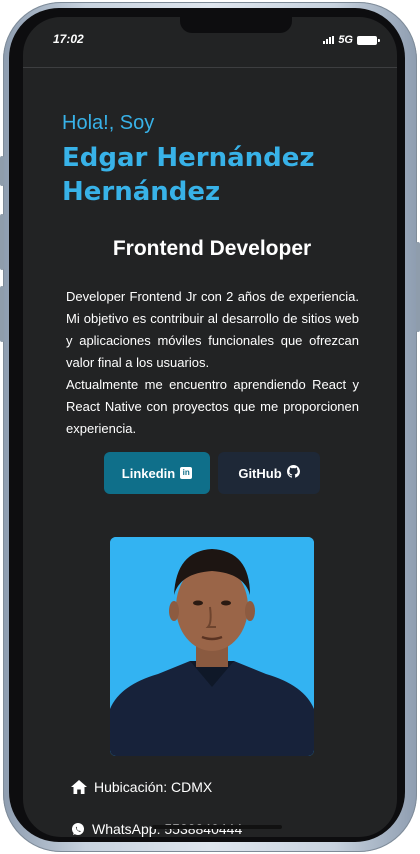 This screenshot has height=854, width=420. What do you see at coordinates (153, 787) in the screenshot?
I see `location-text: Hubicación: CDMX` at bounding box center [153, 787].